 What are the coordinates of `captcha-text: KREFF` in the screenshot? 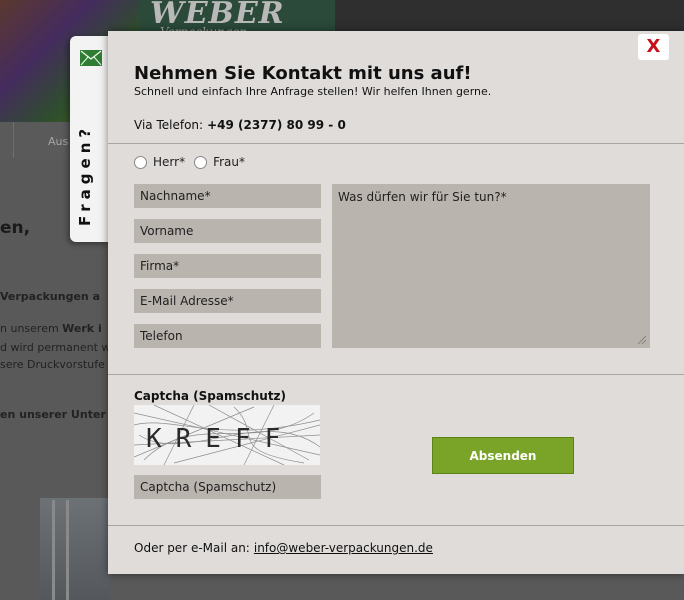 It's located at (220, 439).